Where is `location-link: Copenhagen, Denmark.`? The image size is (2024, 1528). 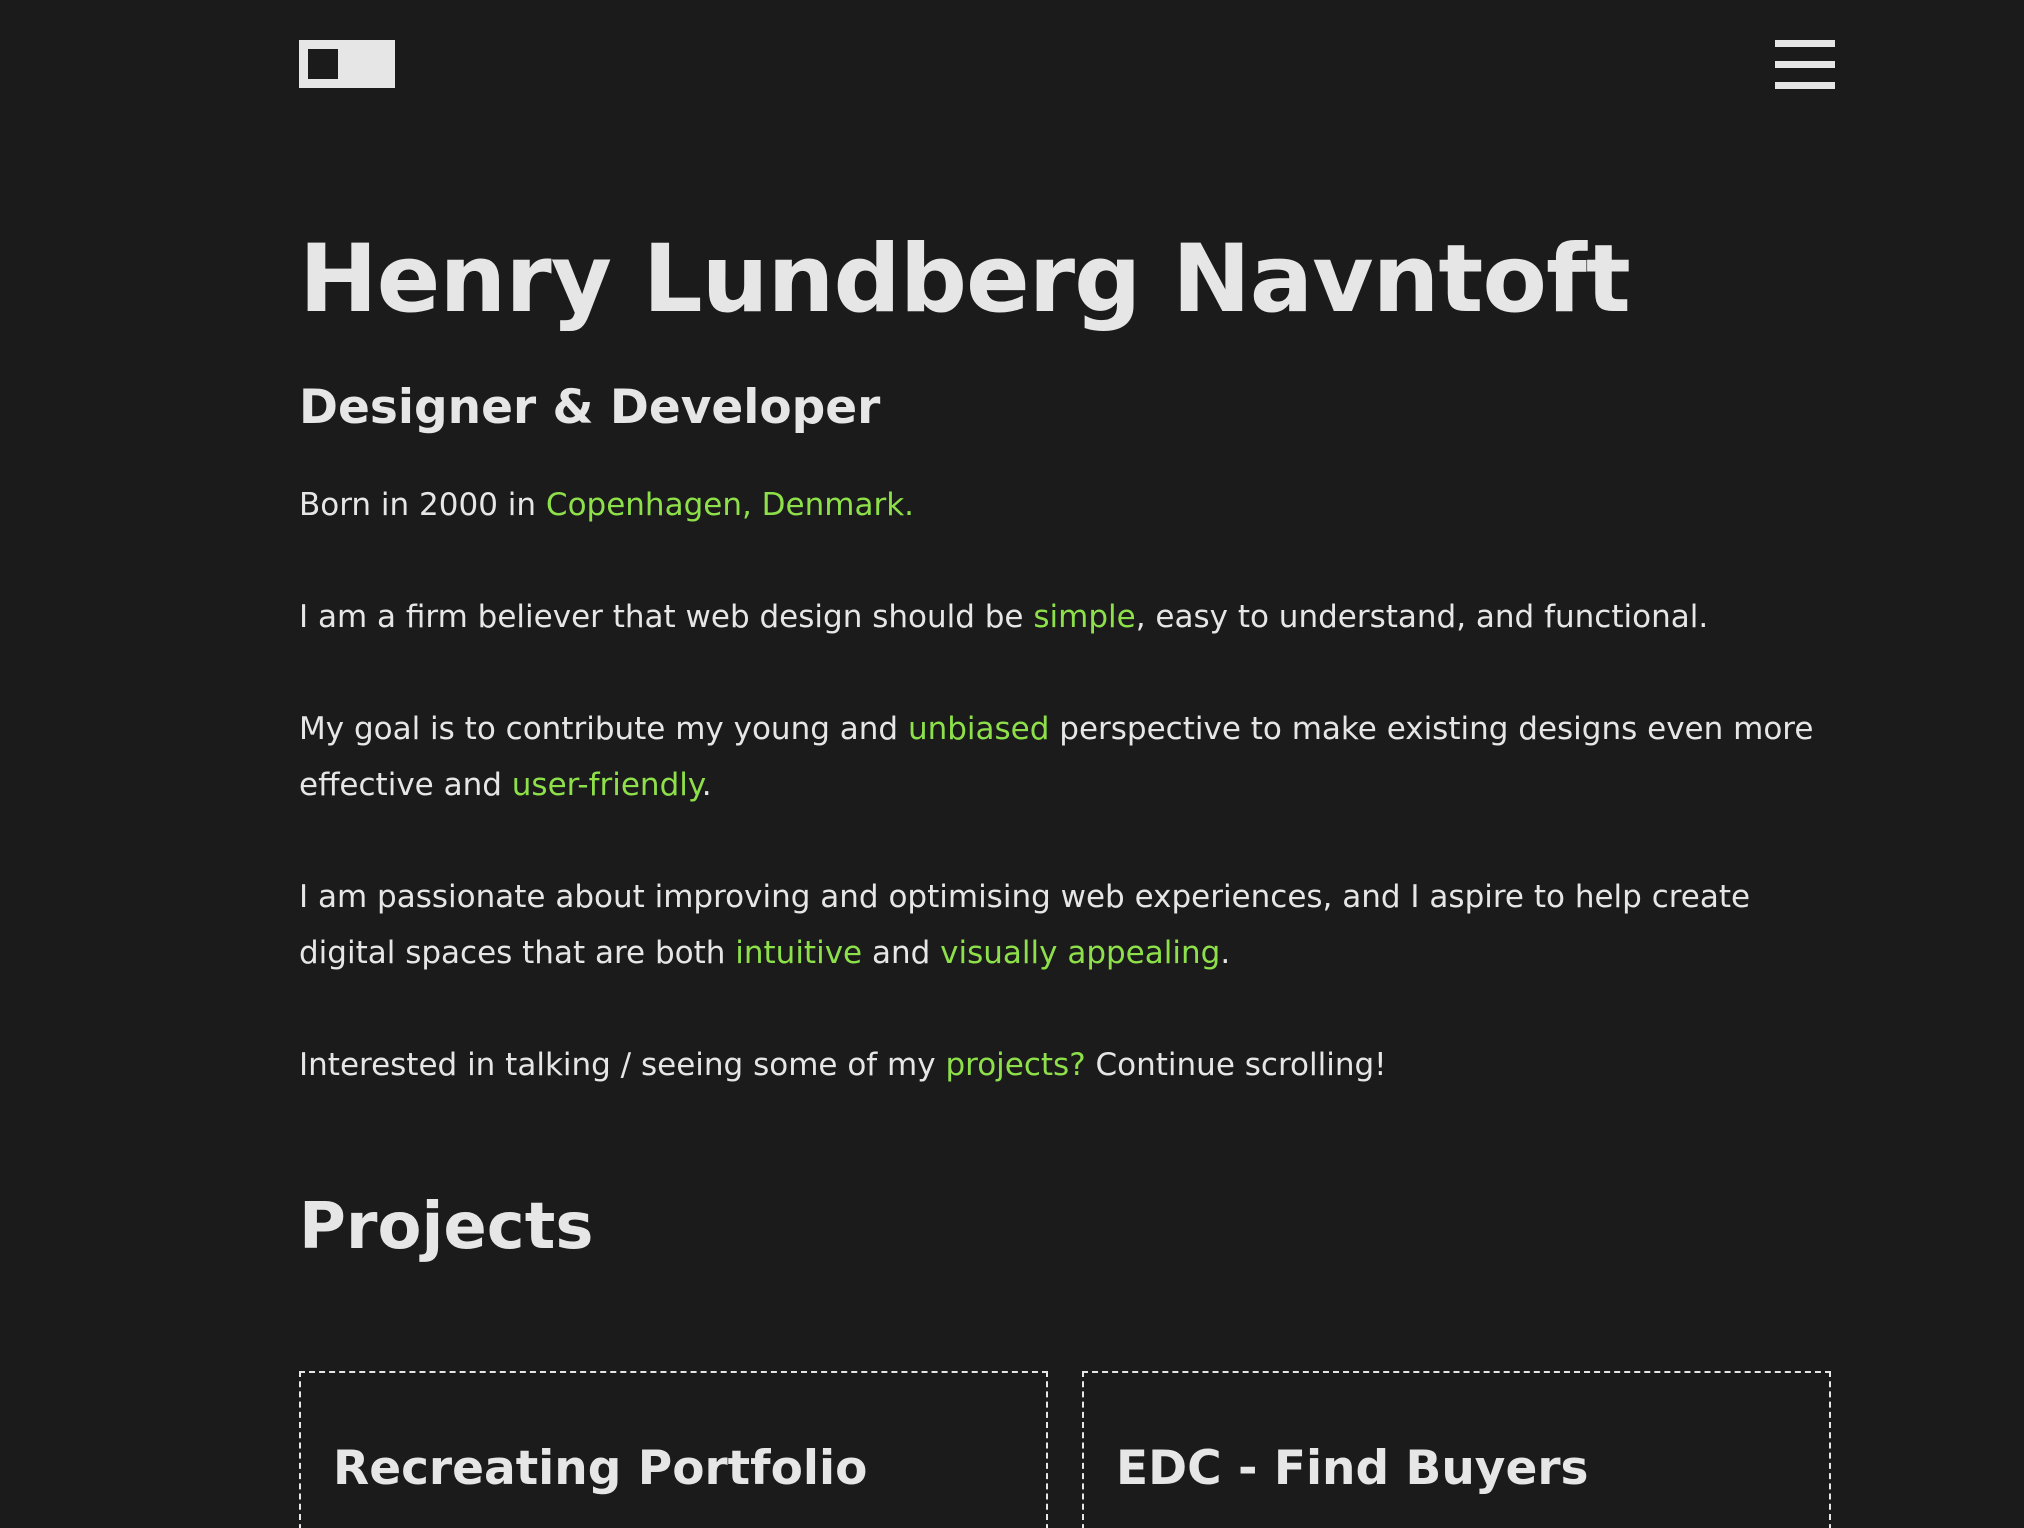
location-link: Copenhagen, Denmark. is located at coordinates (730, 505).